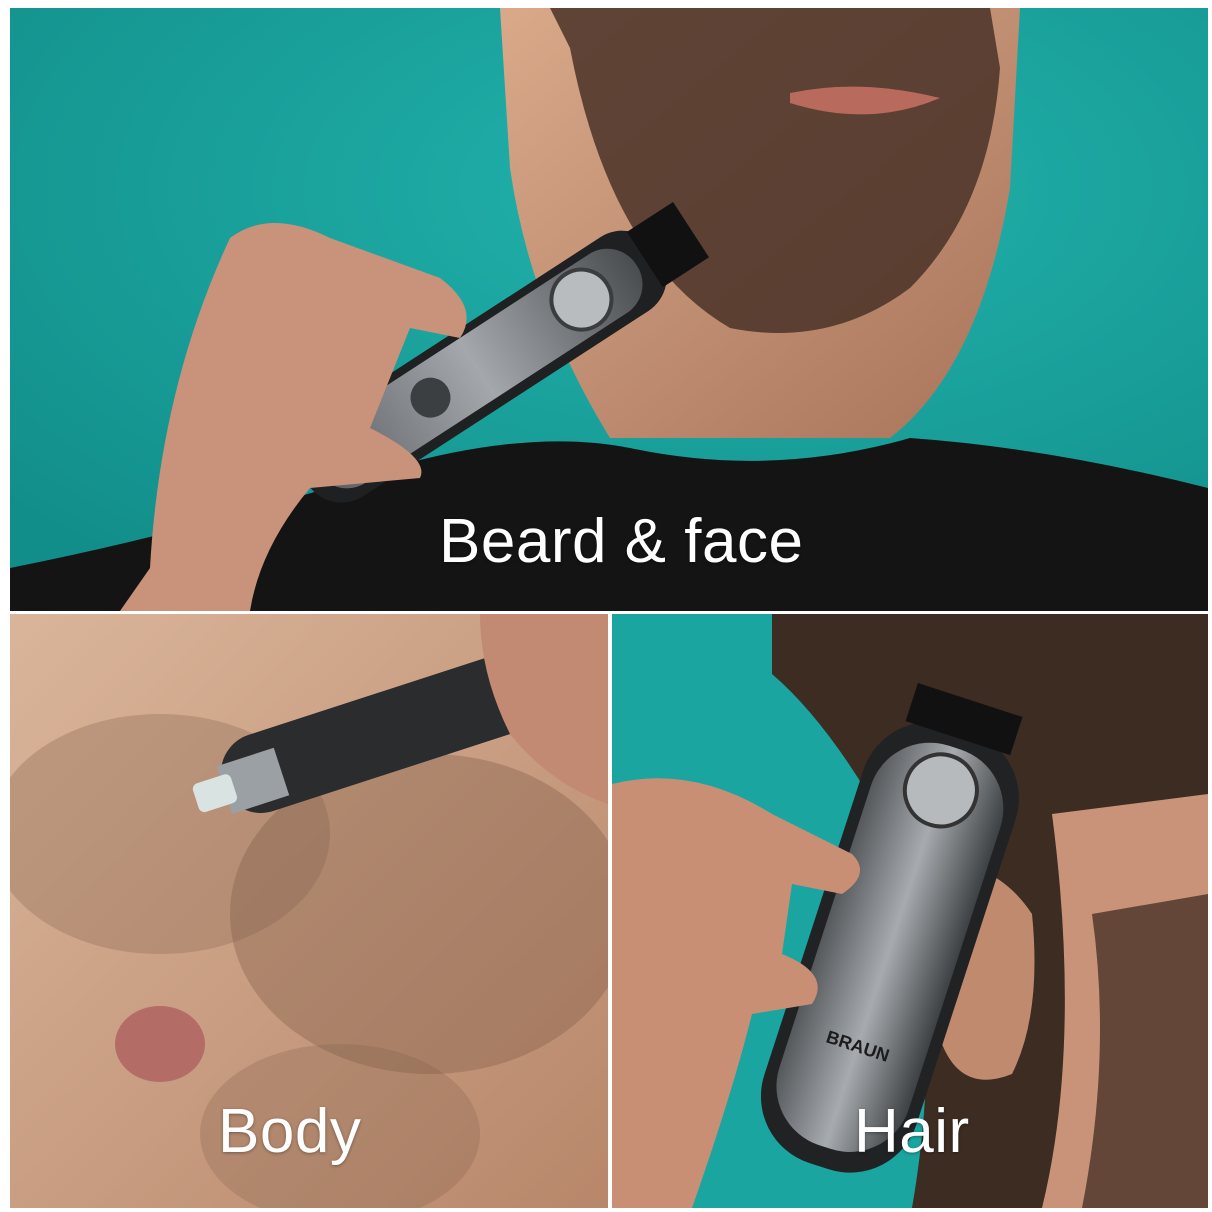  I want to click on body-caption: Body, so click(290, 1131).